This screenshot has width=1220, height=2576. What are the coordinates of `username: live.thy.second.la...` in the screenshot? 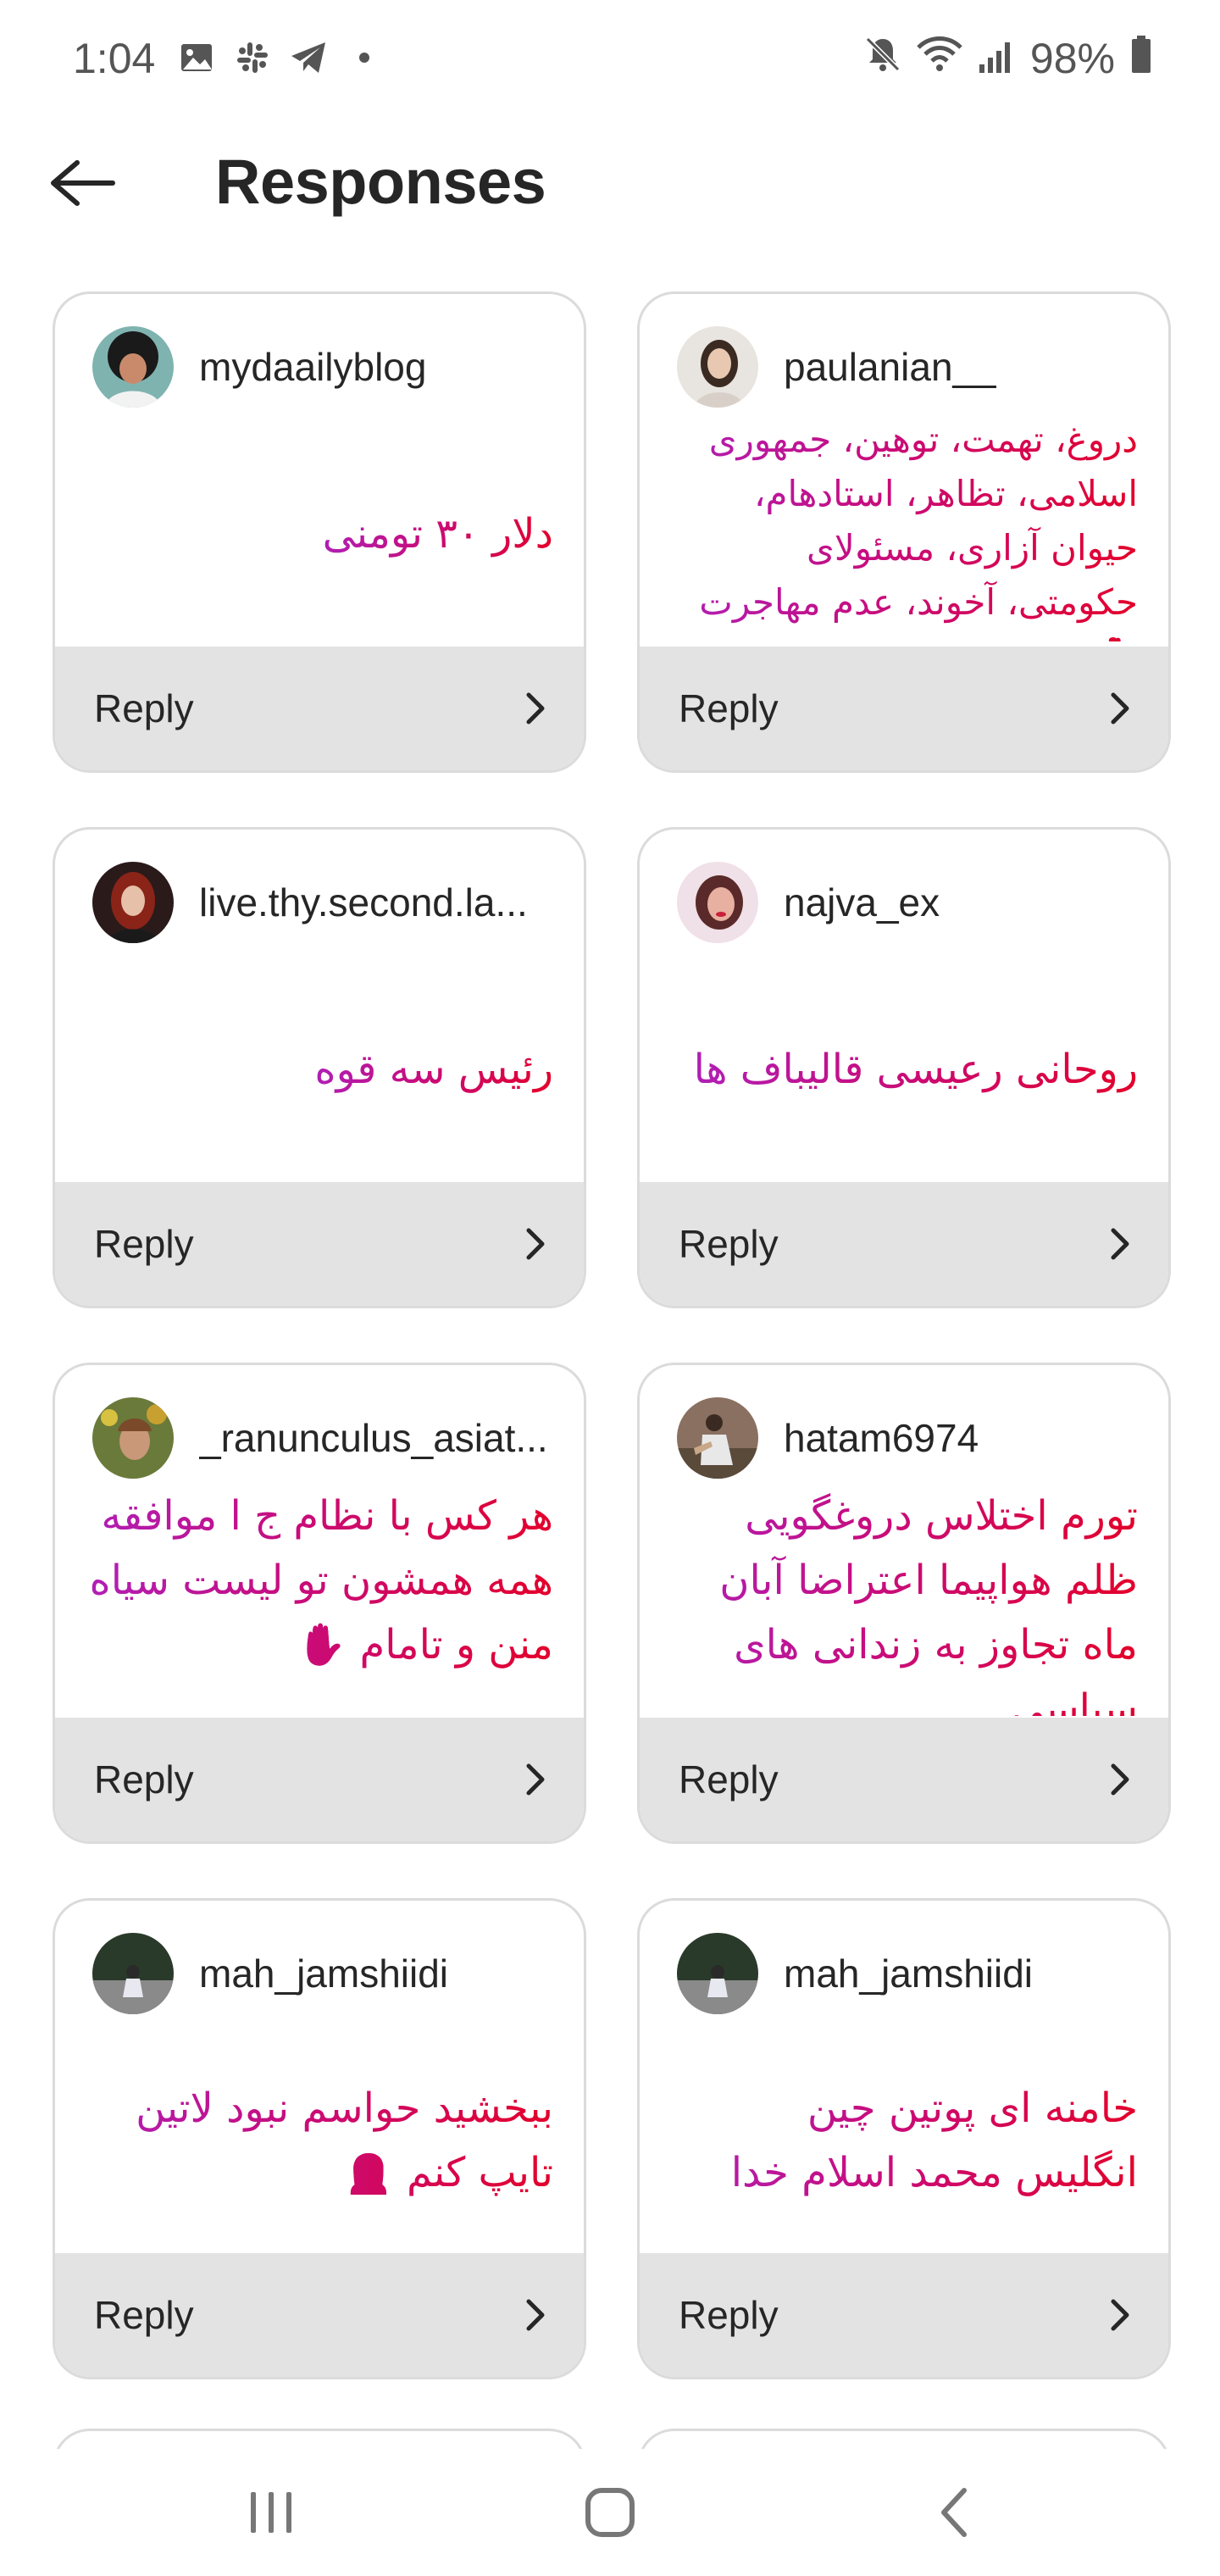 It's located at (363, 902).